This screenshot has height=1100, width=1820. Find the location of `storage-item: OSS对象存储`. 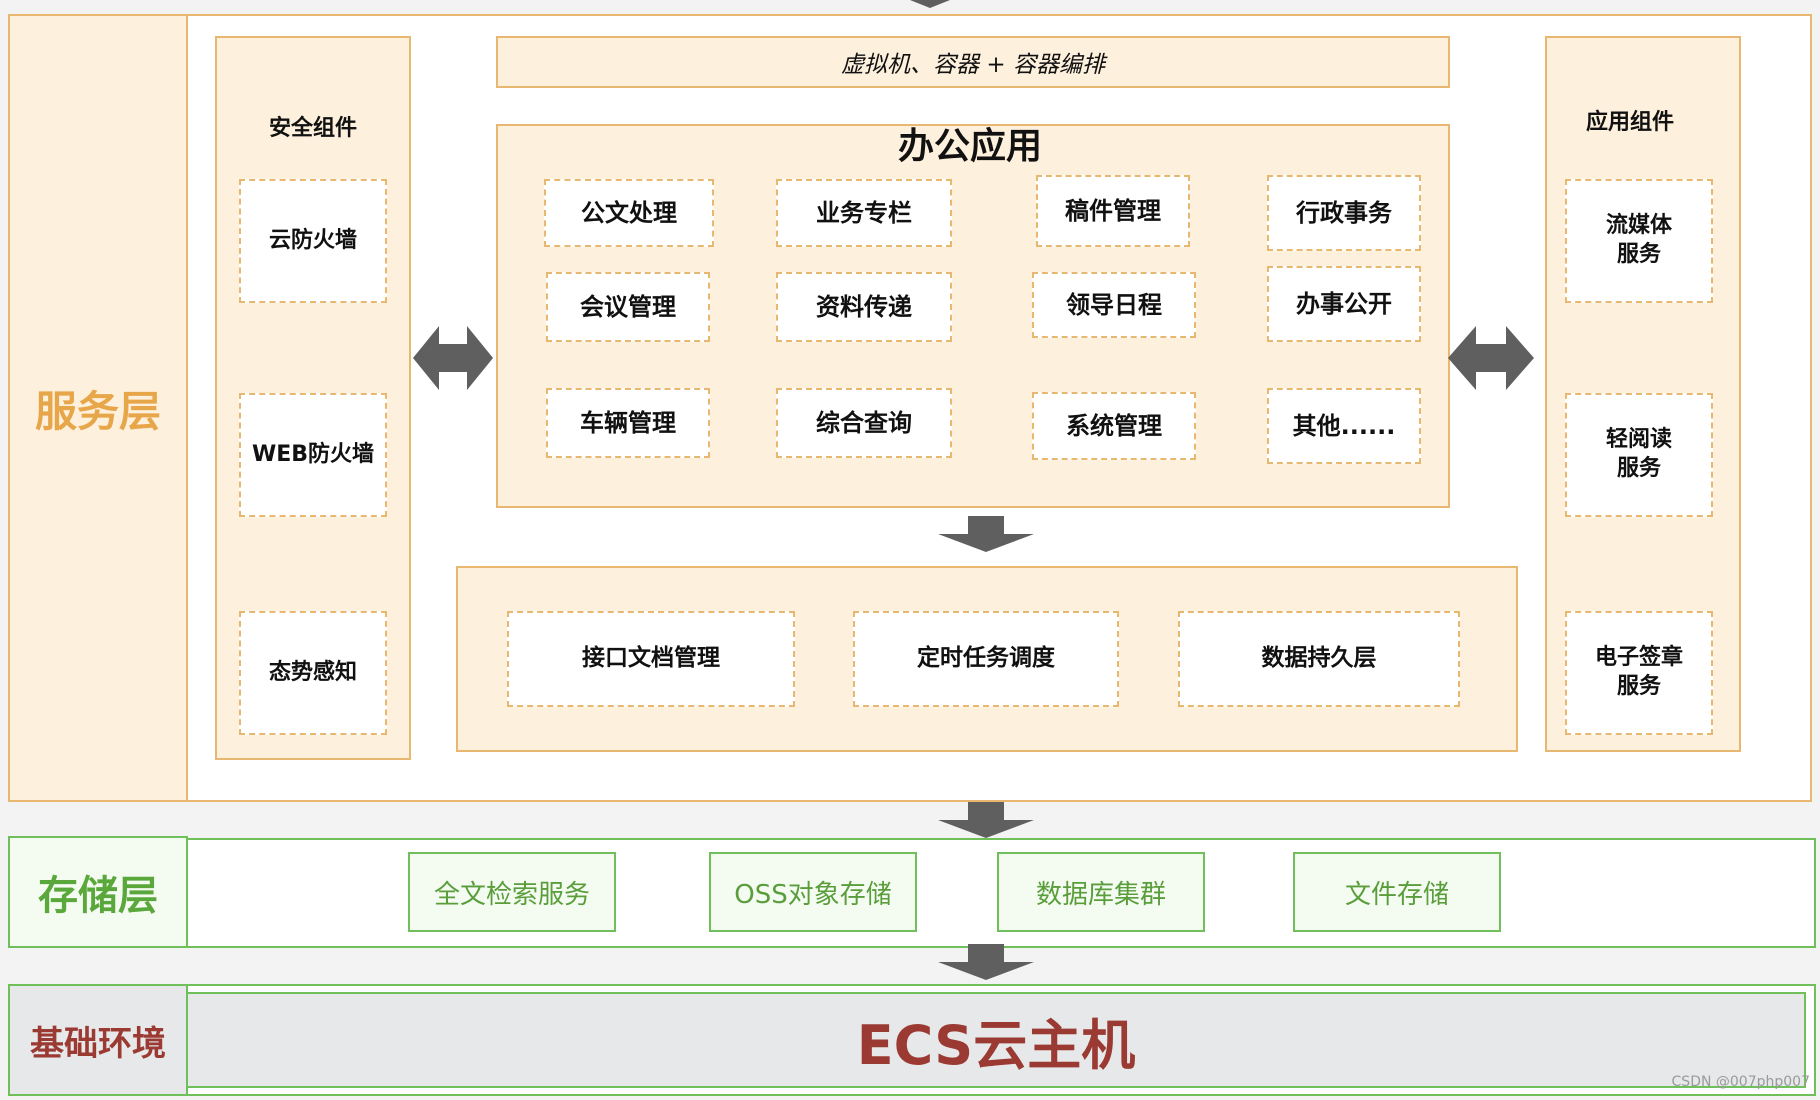

storage-item: OSS对象存储 is located at coordinates (813, 892).